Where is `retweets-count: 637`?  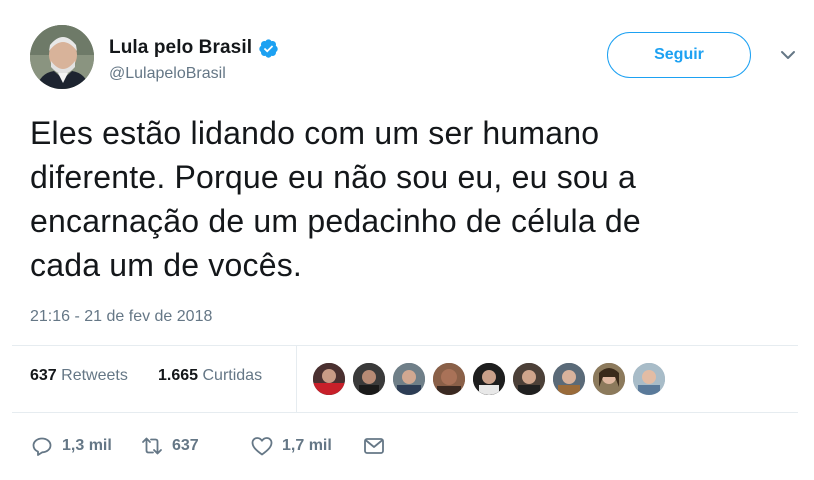 retweets-count: 637 is located at coordinates (43, 375).